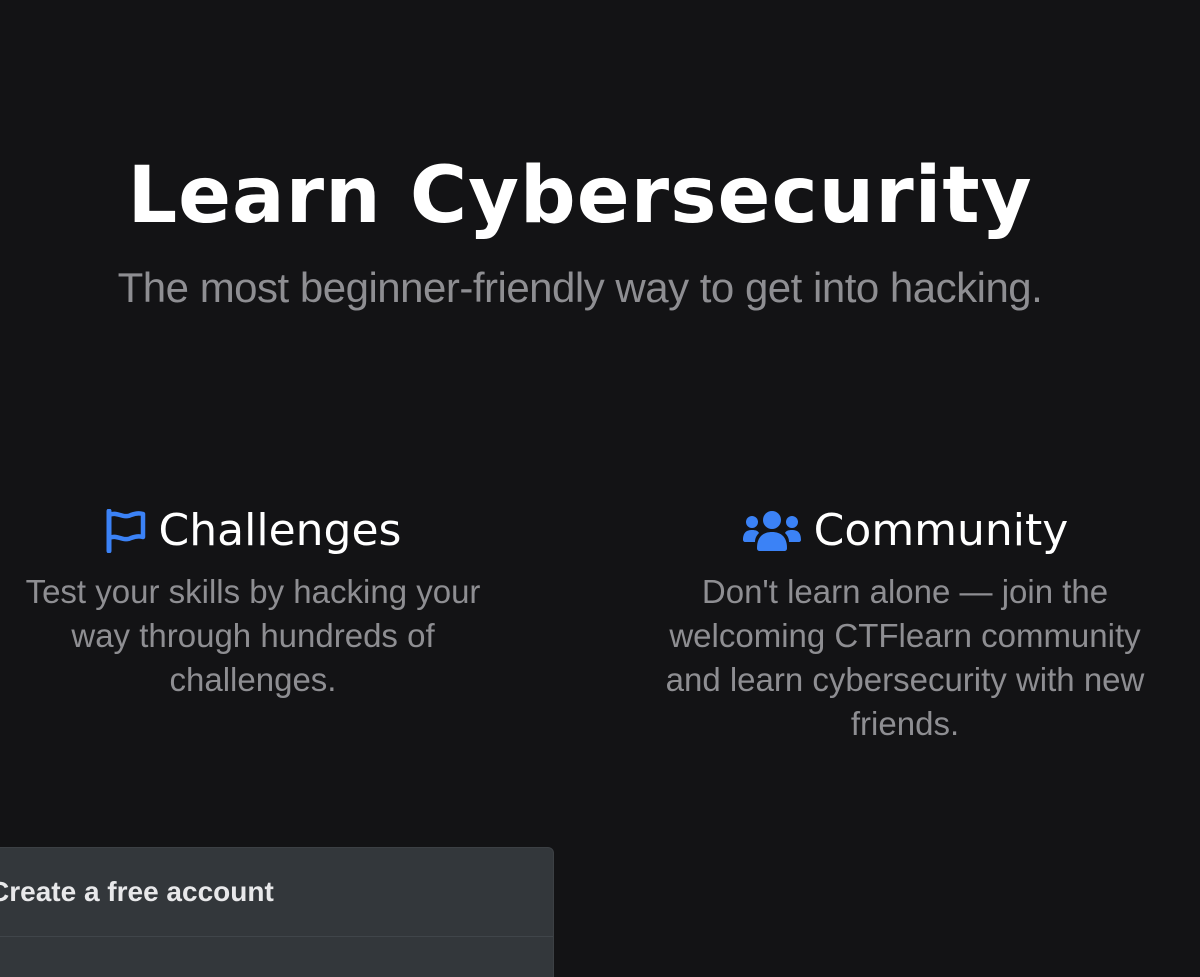  What do you see at coordinates (941, 530) in the screenshot?
I see `feature-title-community: Community` at bounding box center [941, 530].